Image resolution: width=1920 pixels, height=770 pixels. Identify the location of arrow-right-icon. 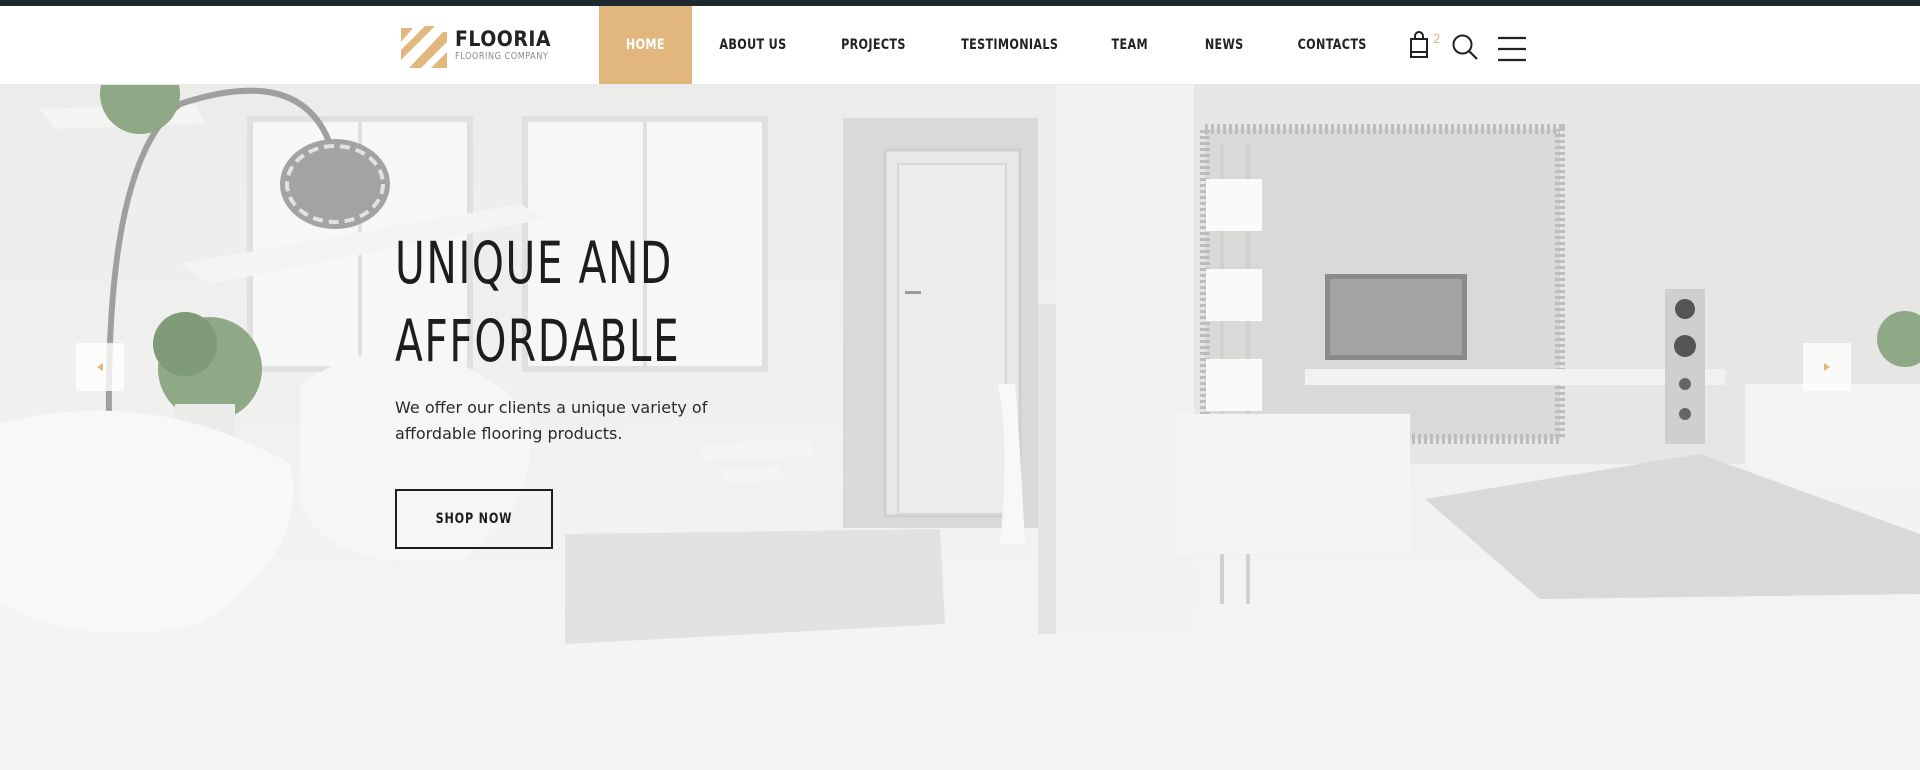
(1827, 367).